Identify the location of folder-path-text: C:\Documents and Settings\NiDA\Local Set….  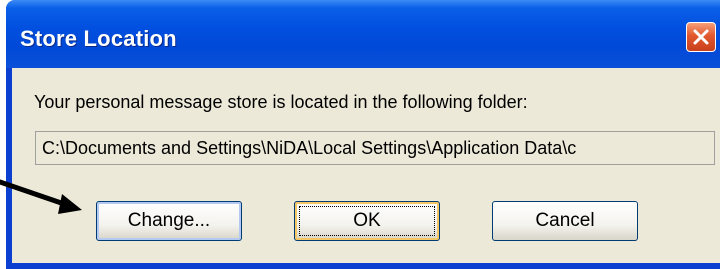
(309, 148).